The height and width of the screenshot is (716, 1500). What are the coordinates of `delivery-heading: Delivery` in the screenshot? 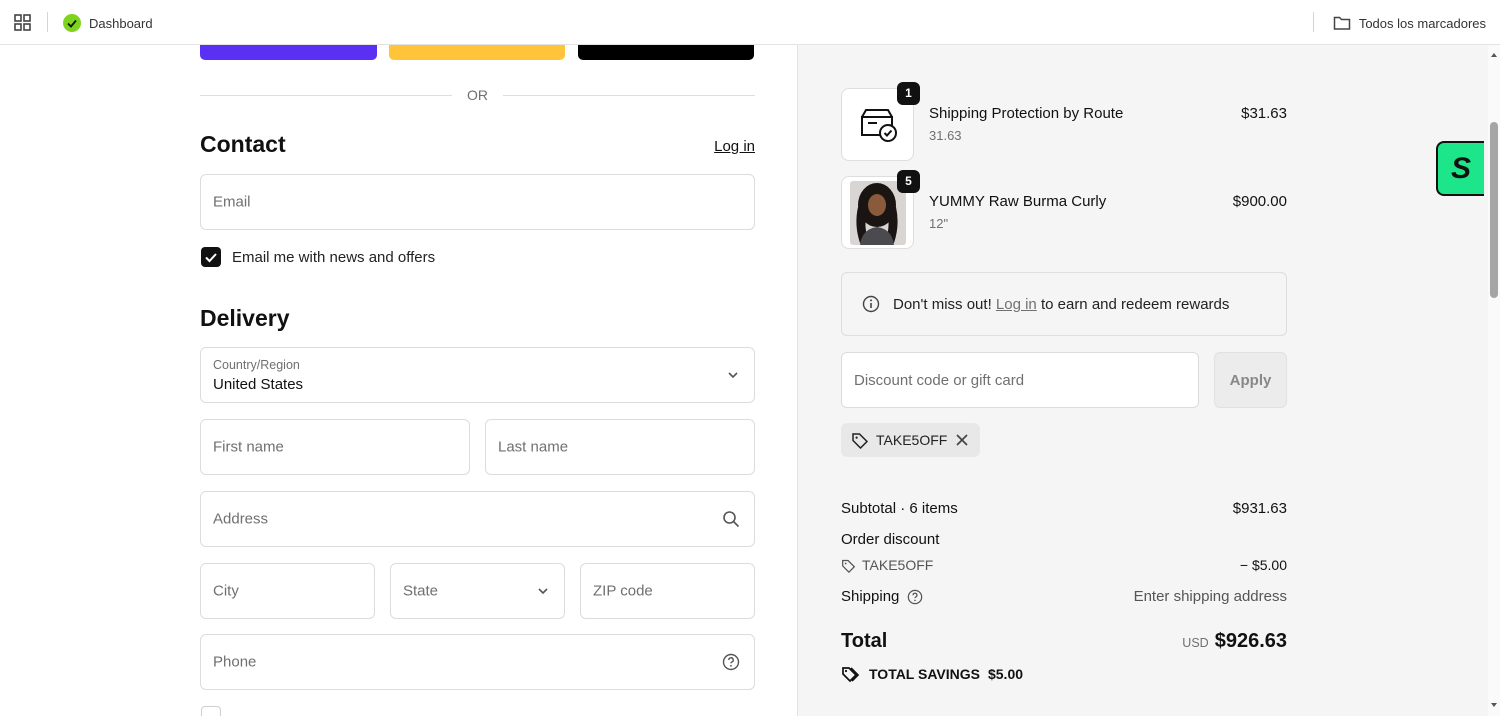 It's located at (245, 318).